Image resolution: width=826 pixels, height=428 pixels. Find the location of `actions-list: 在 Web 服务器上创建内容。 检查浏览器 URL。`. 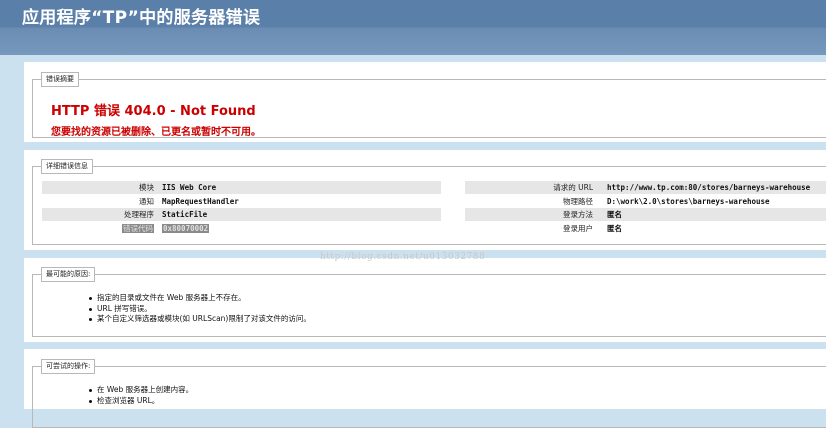

actions-list: 在 Web 服务器上创建内容。 检查浏览器 URL。 is located at coordinates (141, 395).